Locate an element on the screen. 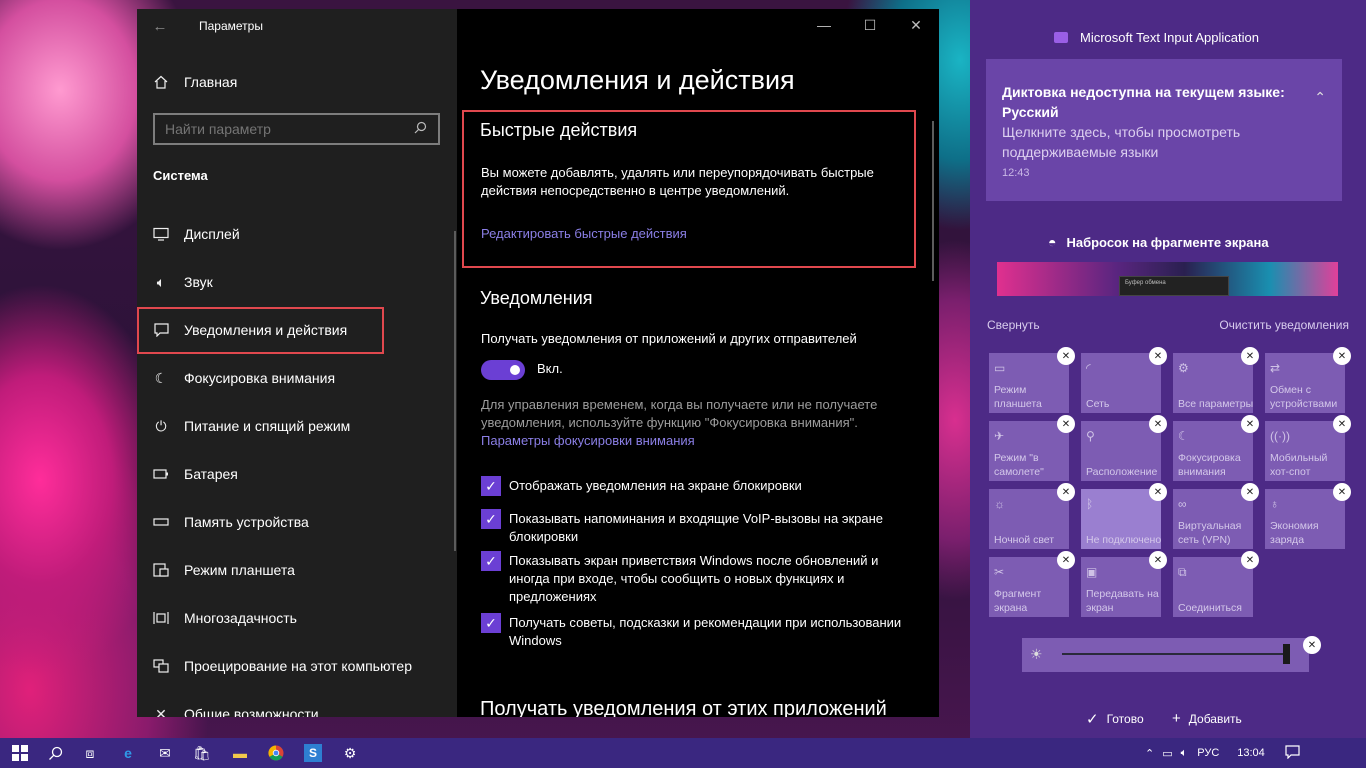 This screenshot has height=768, width=1366. quick-tile-focus: ☾ Фокусировка внимания ✕ is located at coordinates (1216, 448).